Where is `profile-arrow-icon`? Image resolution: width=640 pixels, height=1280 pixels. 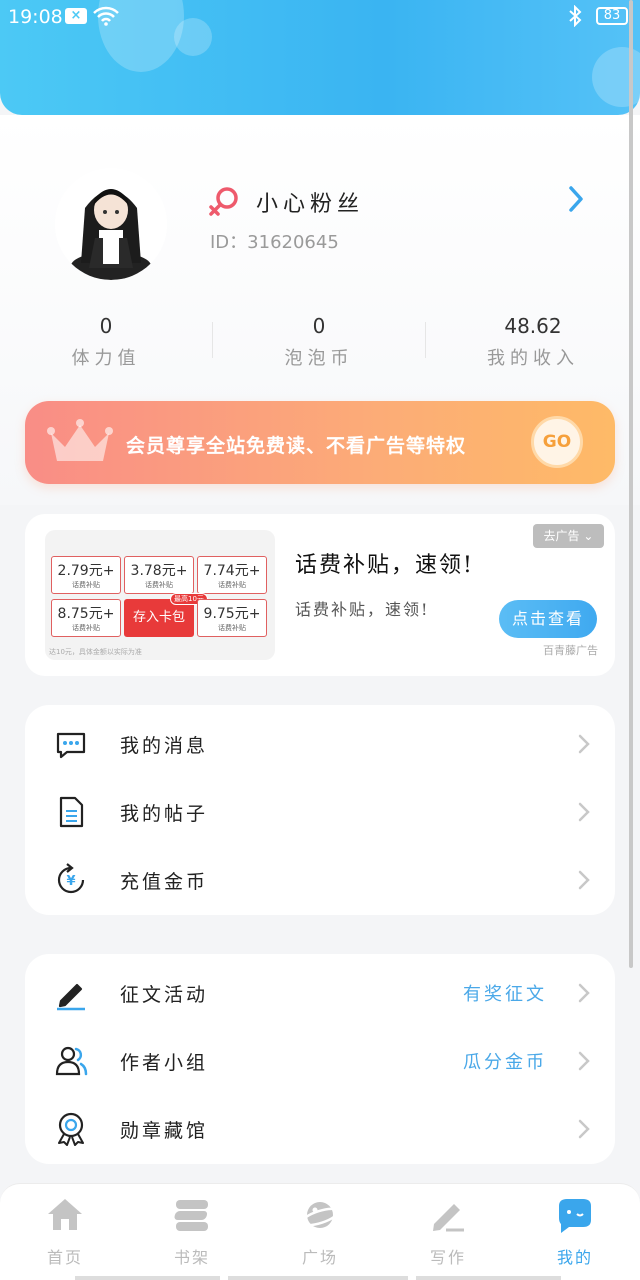 profile-arrow-icon is located at coordinates (576, 201).